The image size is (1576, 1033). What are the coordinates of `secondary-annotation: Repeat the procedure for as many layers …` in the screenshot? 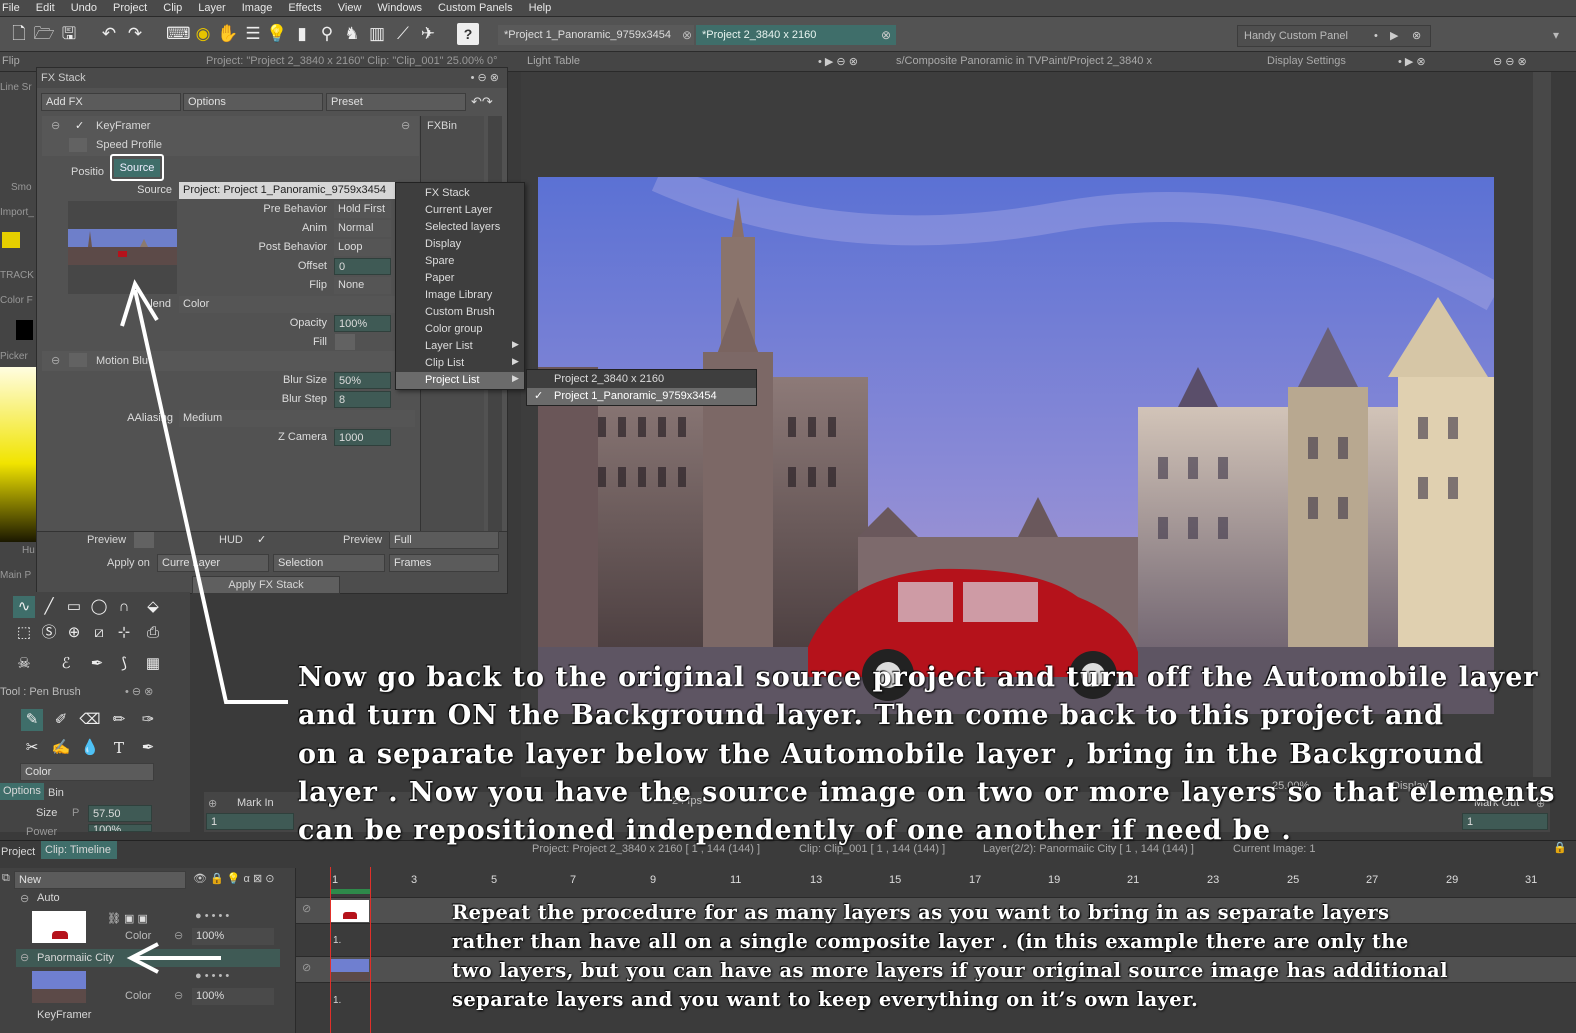 It's located at (950, 956).